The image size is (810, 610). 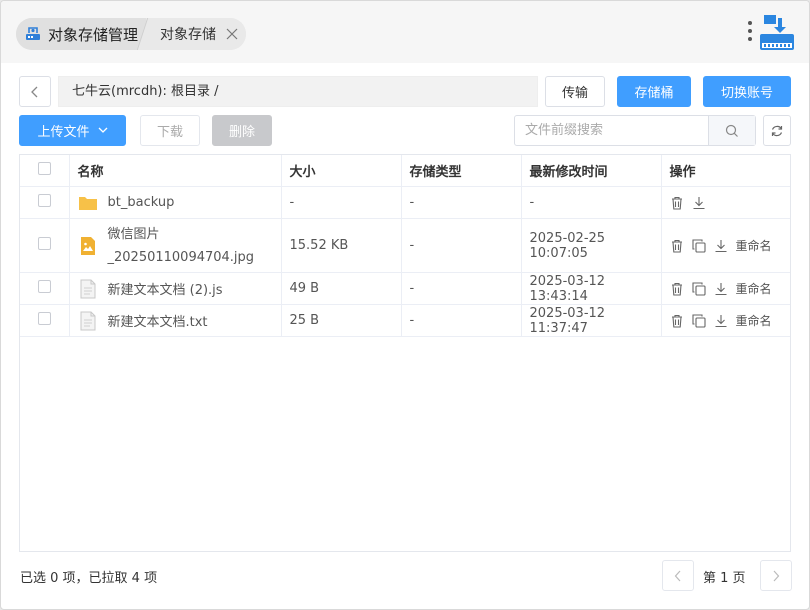 What do you see at coordinates (298, 91) in the screenshot?
I see `path-breadcrumb: 七牛云(mrcdh): 根目录 /` at bounding box center [298, 91].